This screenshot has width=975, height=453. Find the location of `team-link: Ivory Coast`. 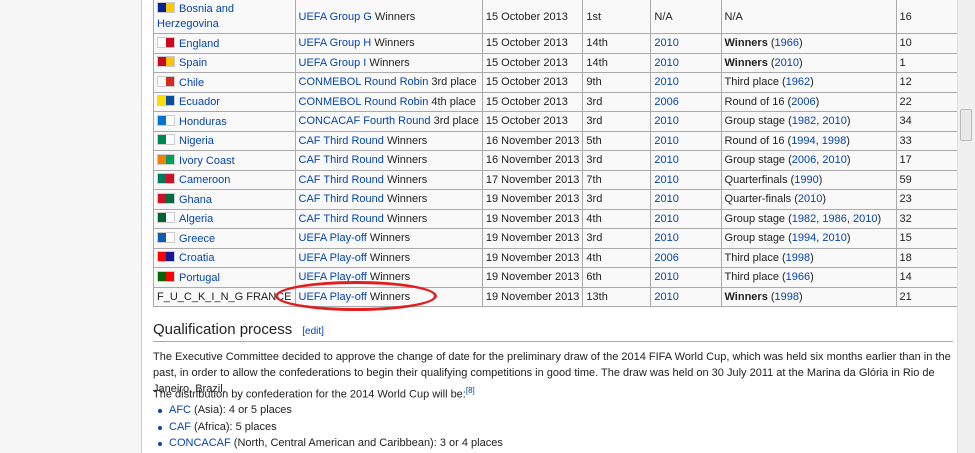

team-link: Ivory Coast is located at coordinates (207, 161).